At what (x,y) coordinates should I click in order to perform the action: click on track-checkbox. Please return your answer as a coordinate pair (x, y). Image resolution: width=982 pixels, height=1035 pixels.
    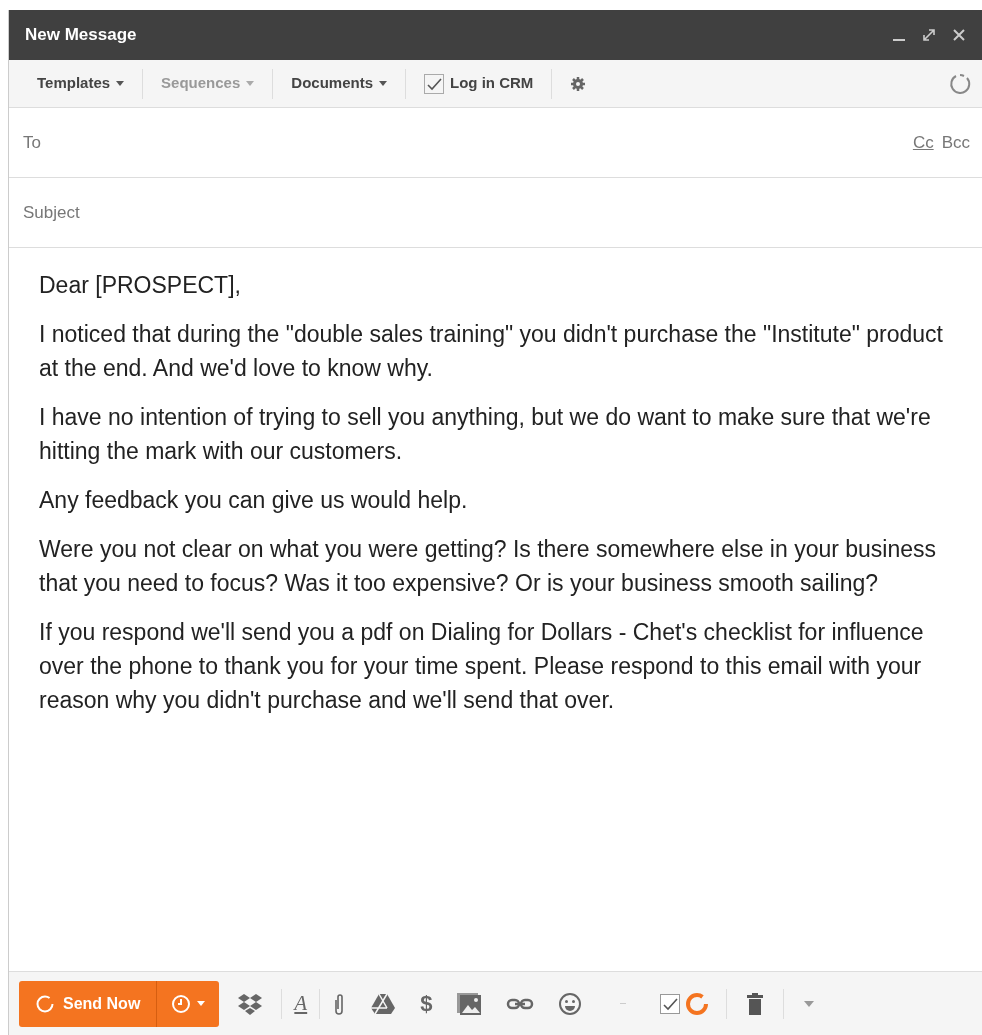
    Looking at the image, I should click on (670, 1003).